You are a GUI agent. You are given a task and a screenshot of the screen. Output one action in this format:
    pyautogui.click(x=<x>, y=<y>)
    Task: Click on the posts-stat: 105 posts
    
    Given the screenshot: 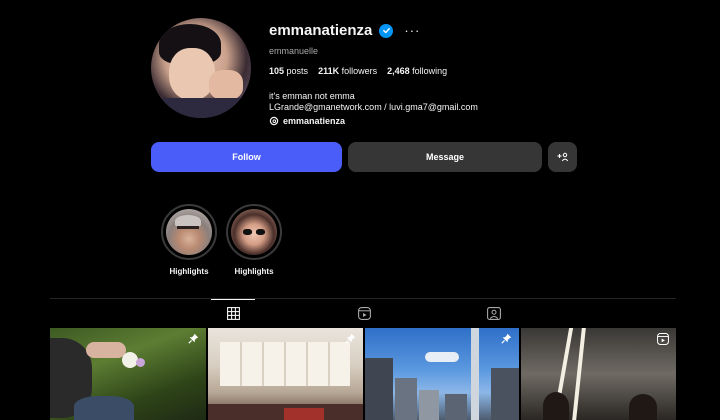 What is the action you would take?
    pyautogui.click(x=288, y=71)
    